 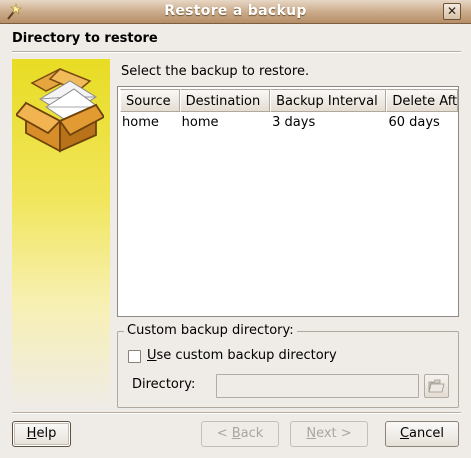 I want to click on close-button: ✕, so click(x=452, y=11).